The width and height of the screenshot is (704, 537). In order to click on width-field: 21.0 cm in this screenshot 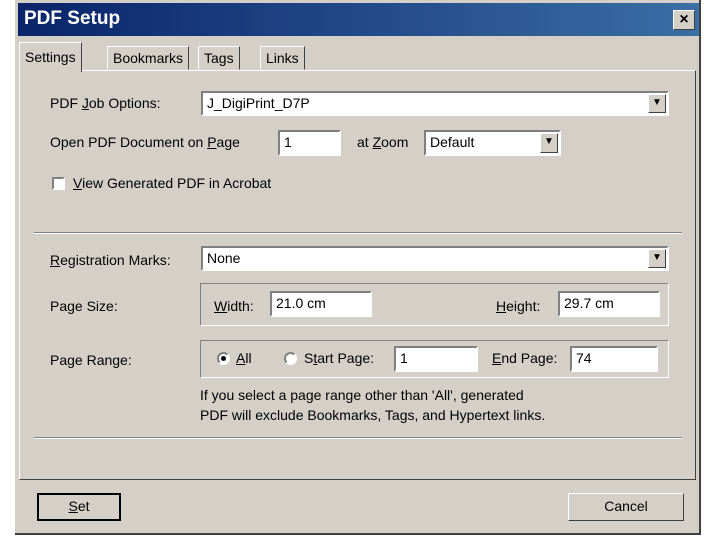, I will do `click(321, 304)`.